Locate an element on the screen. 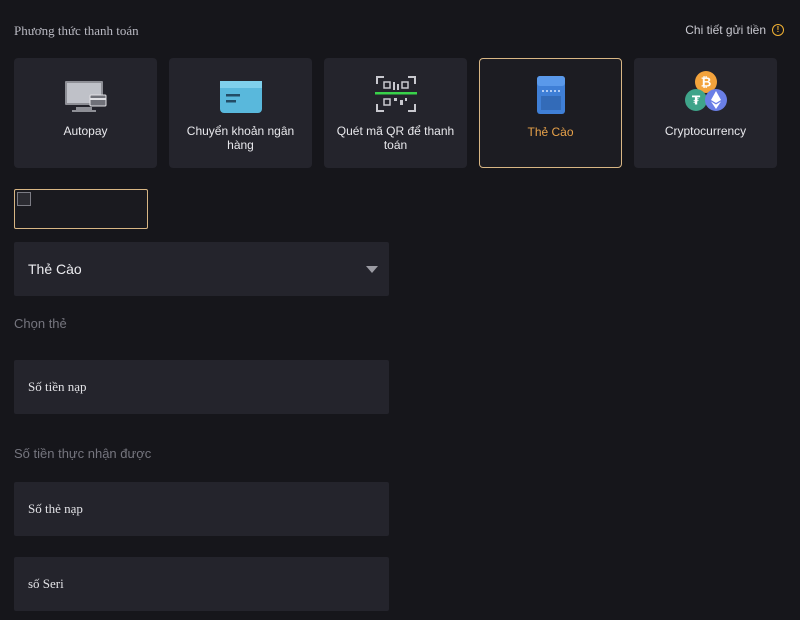 This screenshot has height=620, width=800. method-label: Quét mã QR để thanh toán is located at coordinates (395, 138).